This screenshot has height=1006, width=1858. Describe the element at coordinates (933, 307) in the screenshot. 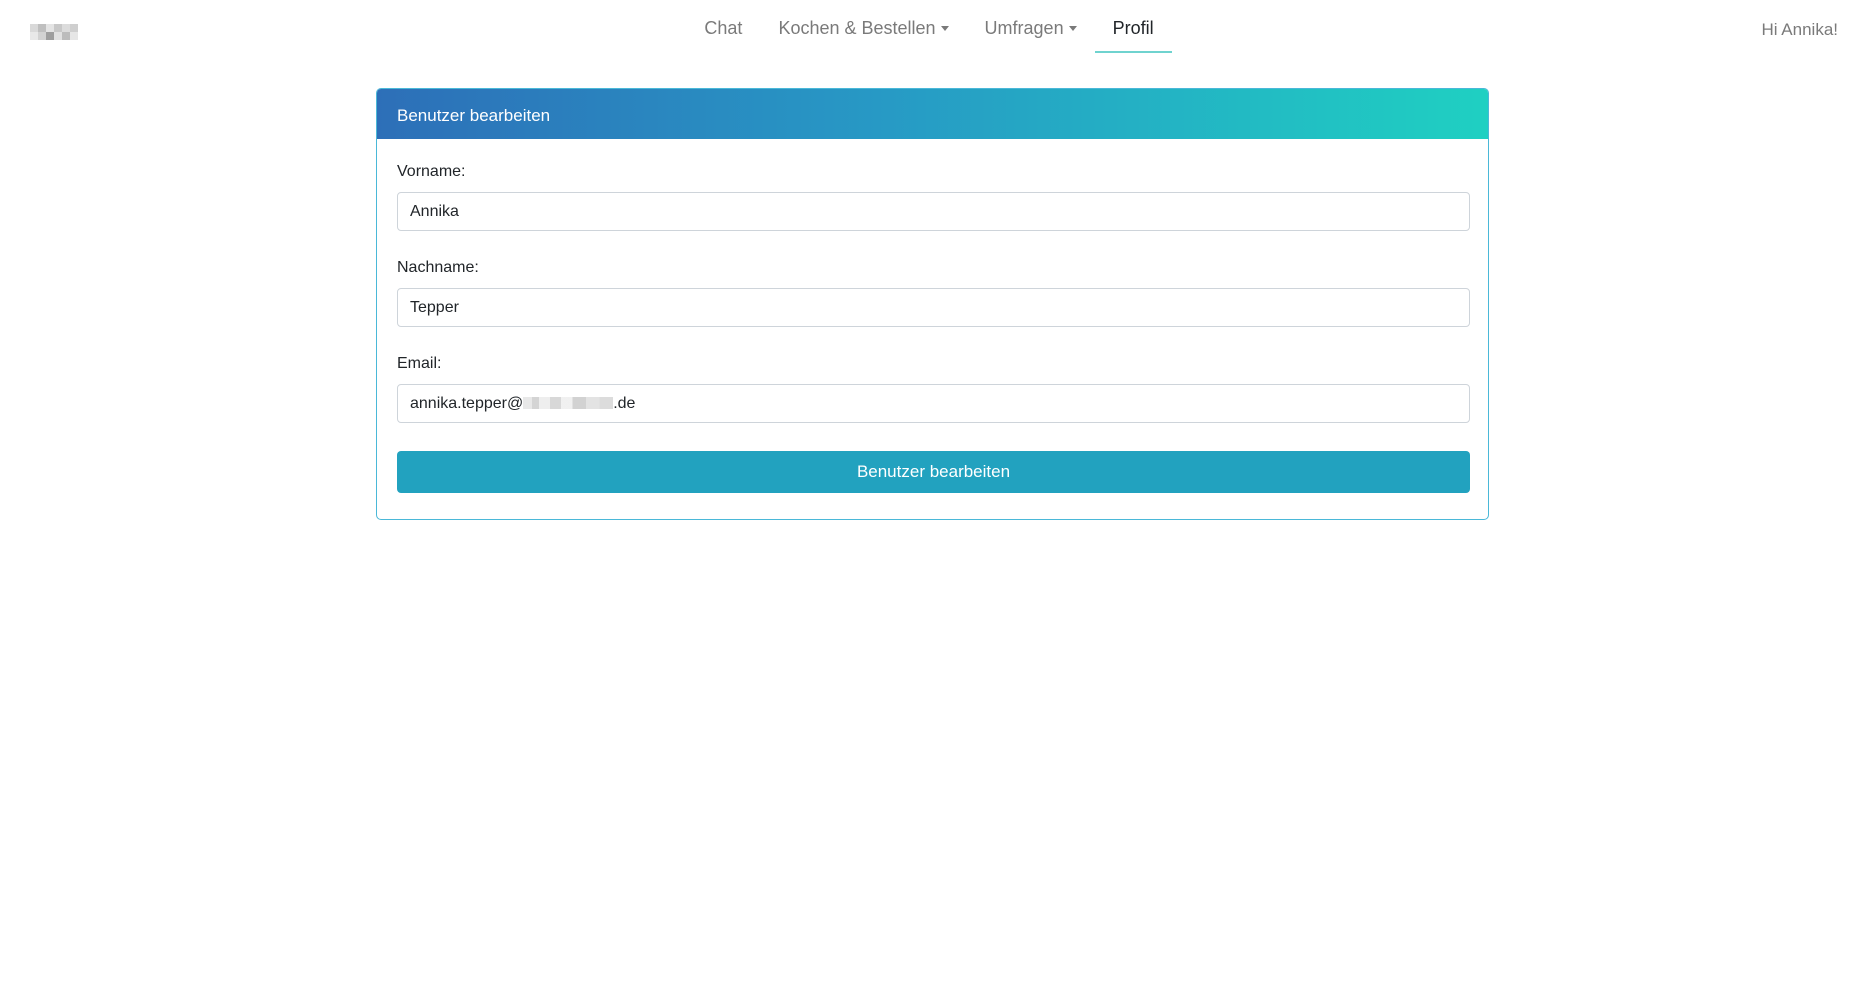

I see `lastname-input: Tepper` at that location.